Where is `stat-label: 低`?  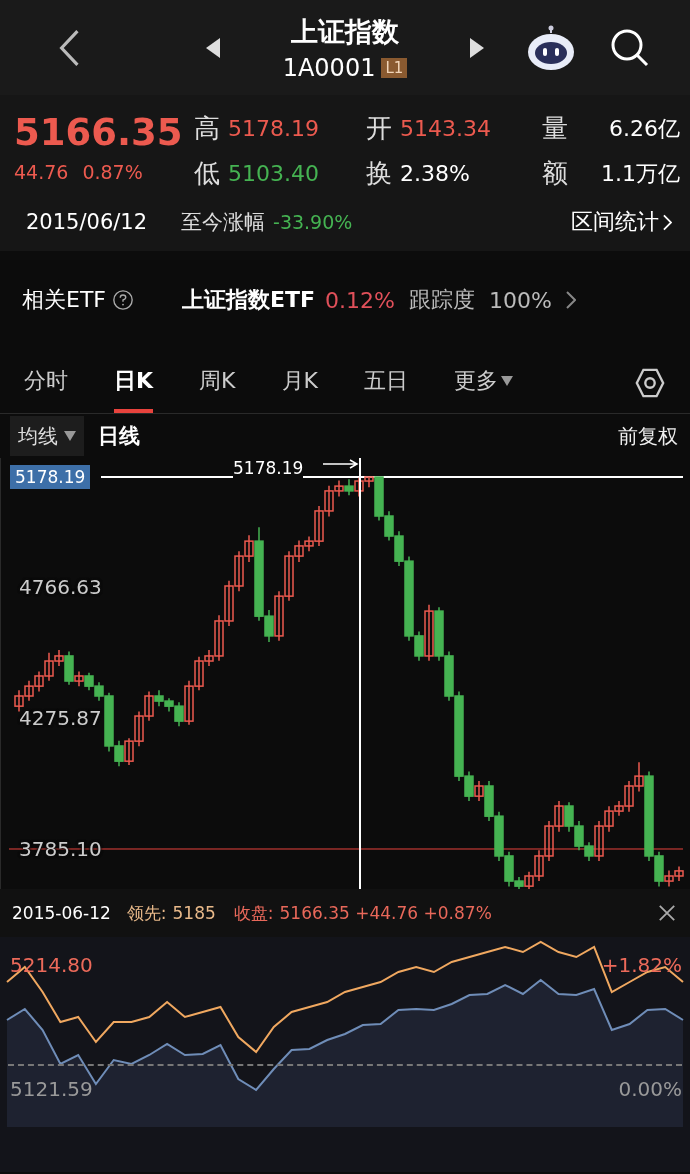 stat-label: 低 is located at coordinates (207, 173).